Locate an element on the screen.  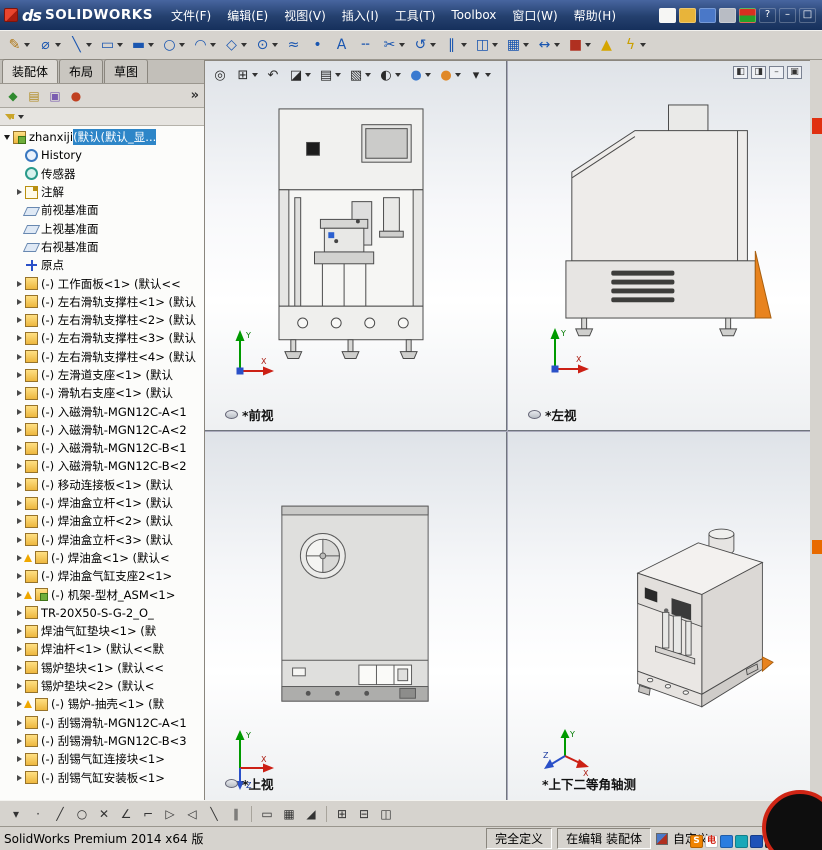
grid-viewport-icon: ▦ is located at coordinates (289, 814).